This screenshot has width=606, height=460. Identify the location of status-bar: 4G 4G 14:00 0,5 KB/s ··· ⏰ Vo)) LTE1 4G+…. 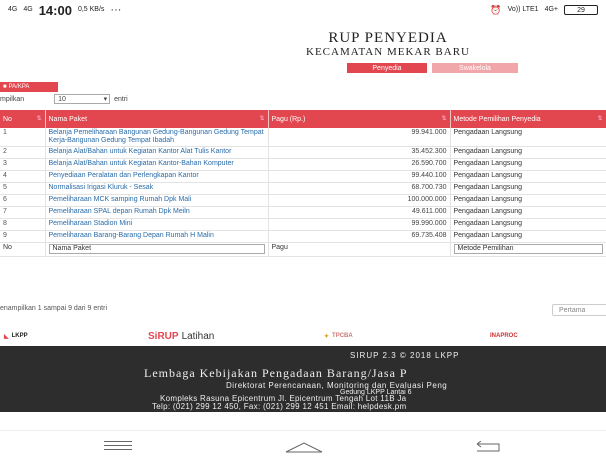
(303, 10).